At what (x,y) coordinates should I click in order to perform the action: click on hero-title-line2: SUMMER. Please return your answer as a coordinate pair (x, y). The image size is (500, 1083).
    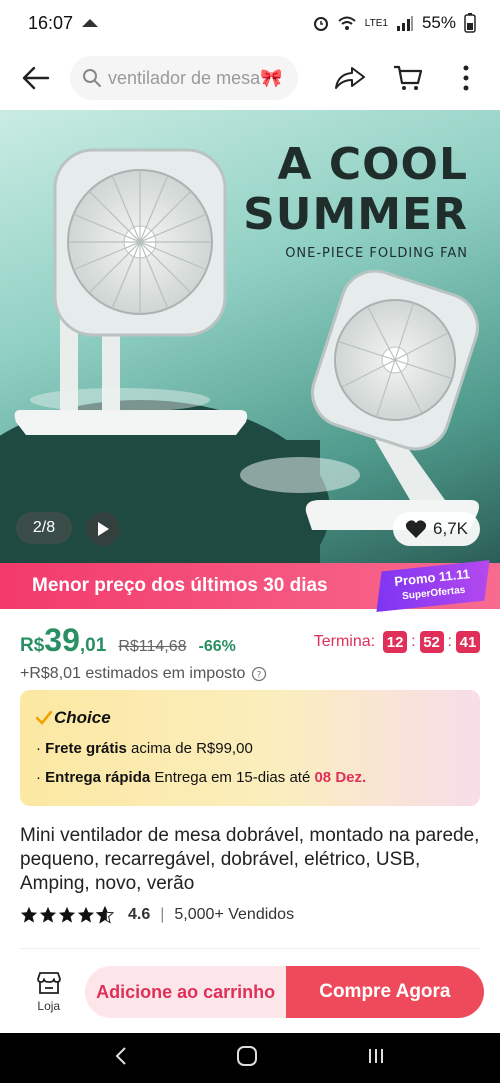
    Looking at the image, I should click on (355, 214).